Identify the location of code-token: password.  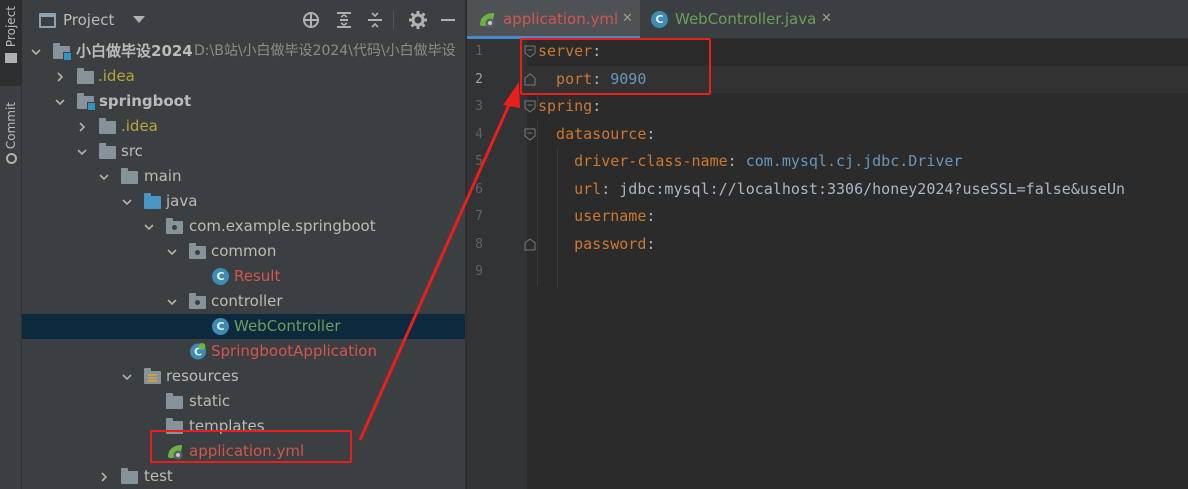
(592, 244).